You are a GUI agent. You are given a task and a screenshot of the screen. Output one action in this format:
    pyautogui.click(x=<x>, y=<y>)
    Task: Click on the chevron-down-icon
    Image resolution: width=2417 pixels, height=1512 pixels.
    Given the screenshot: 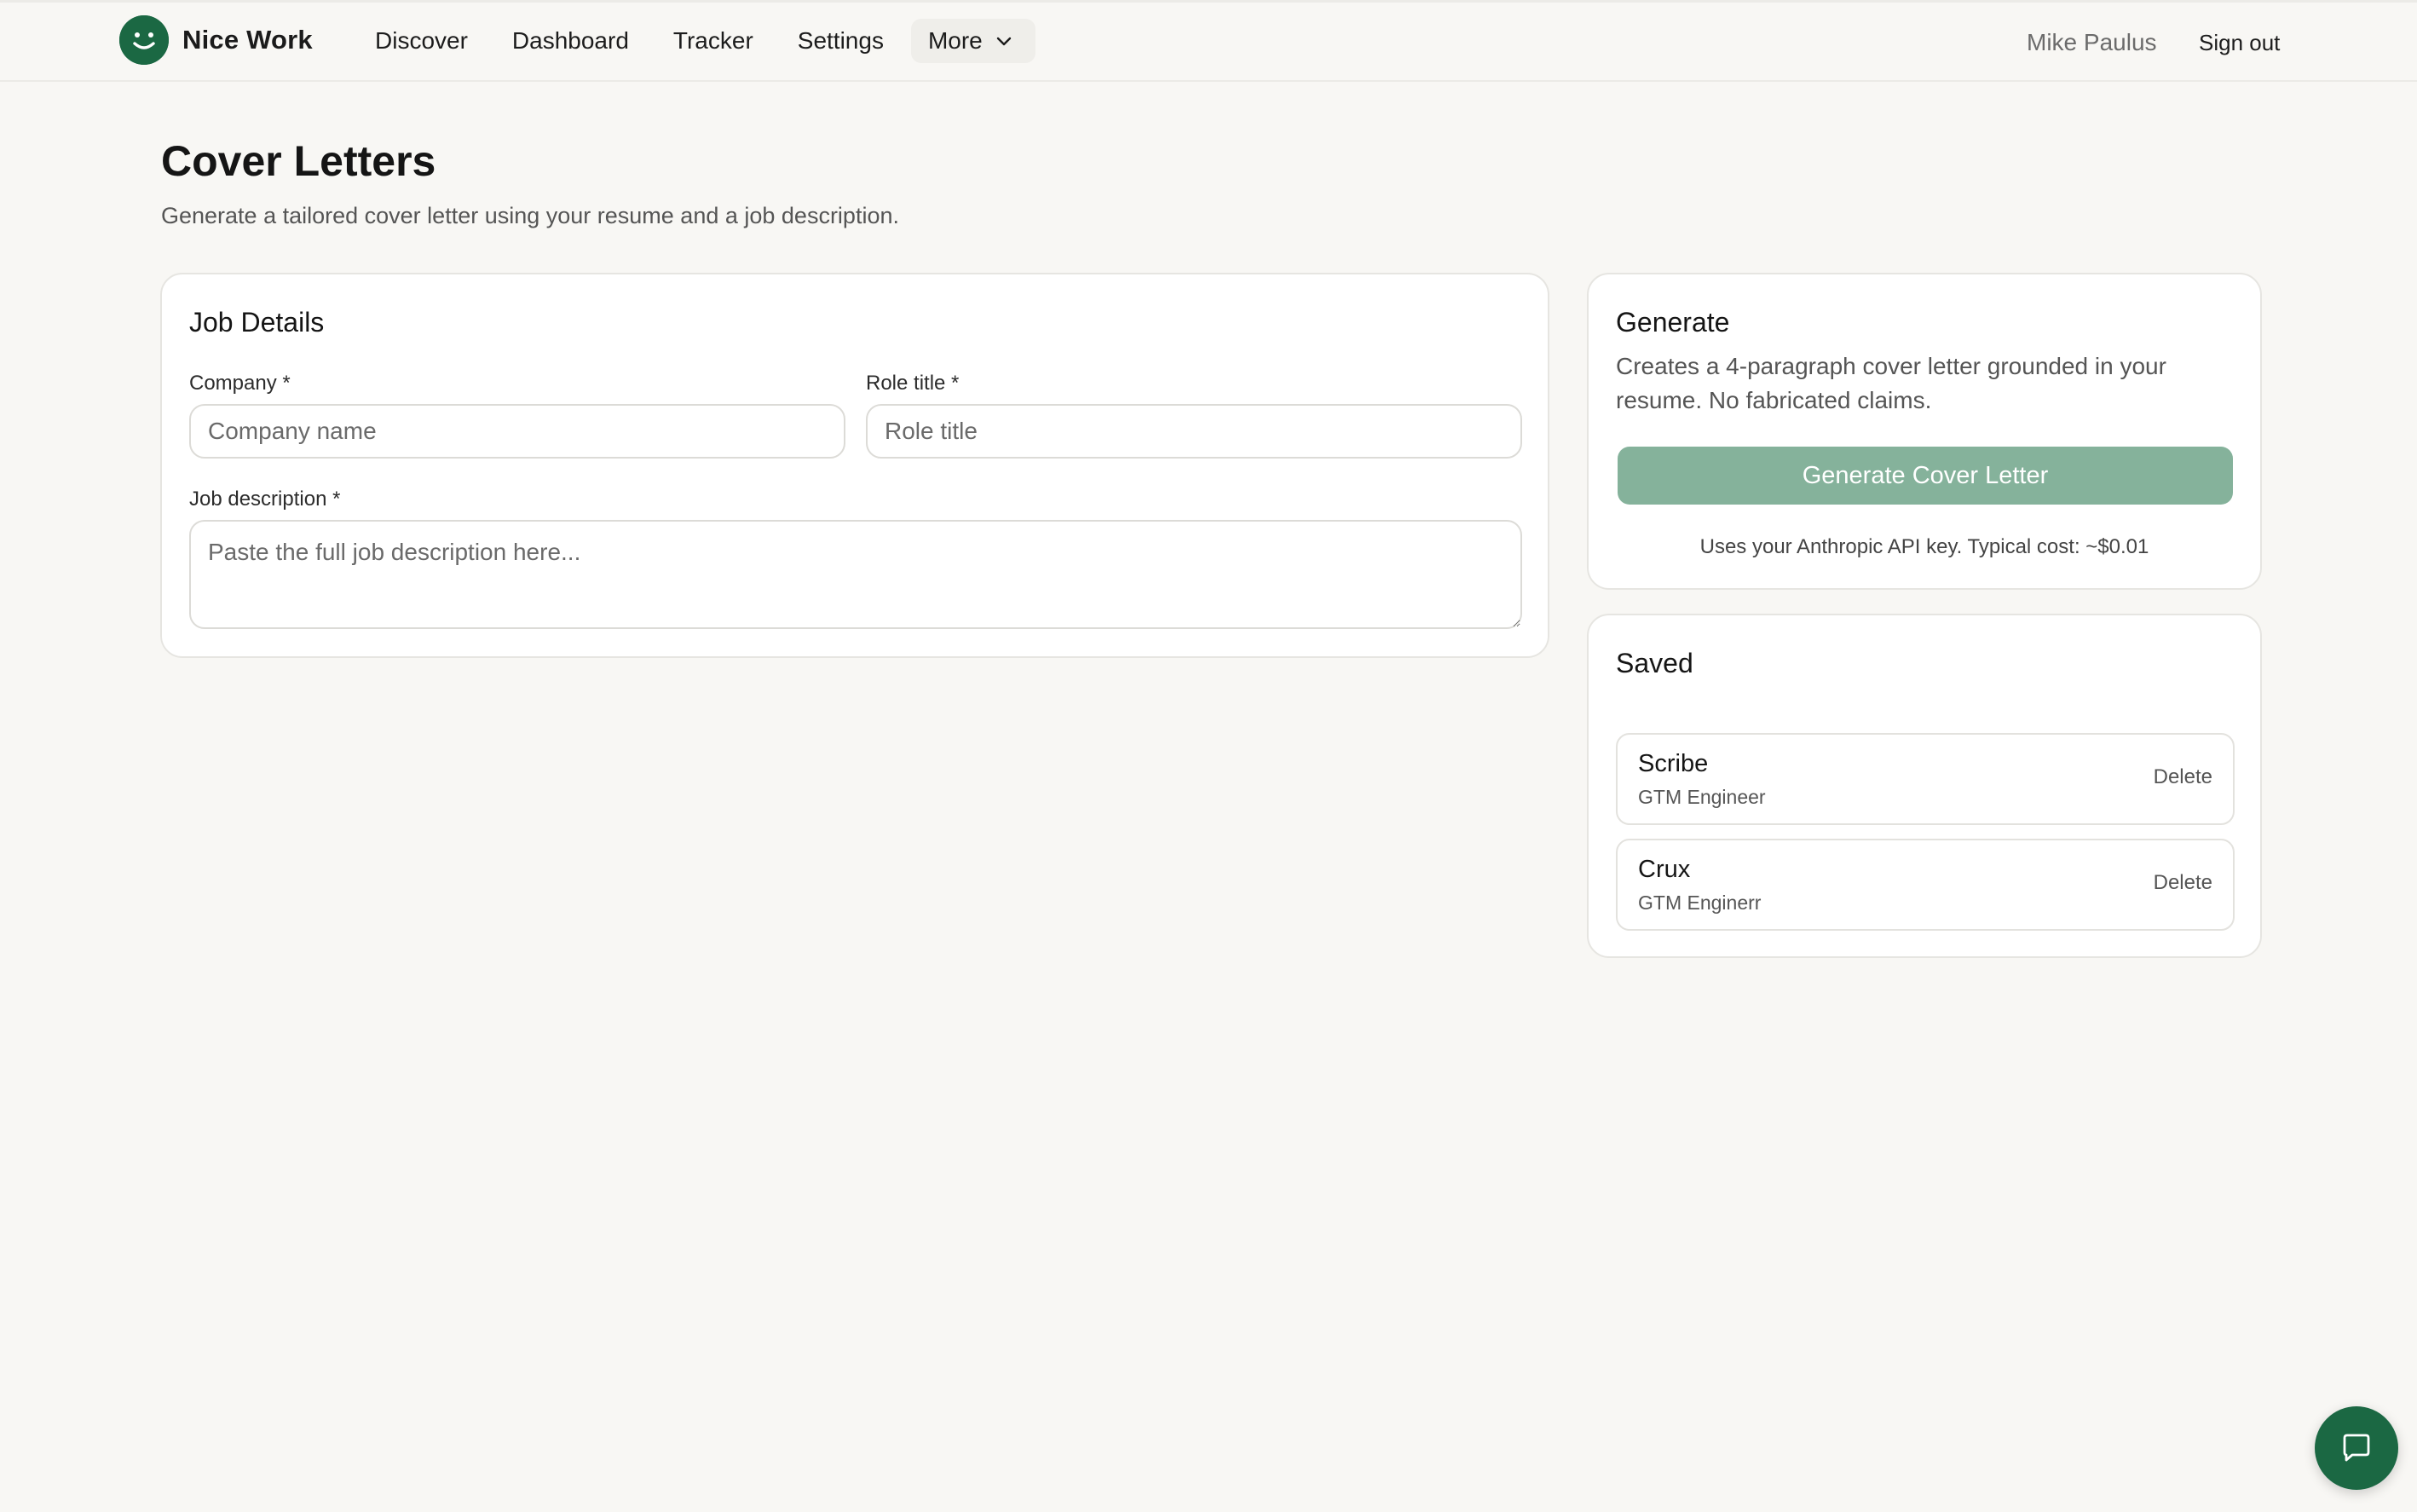 What is the action you would take?
    pyautogui.click(x=1003, y=41)
    